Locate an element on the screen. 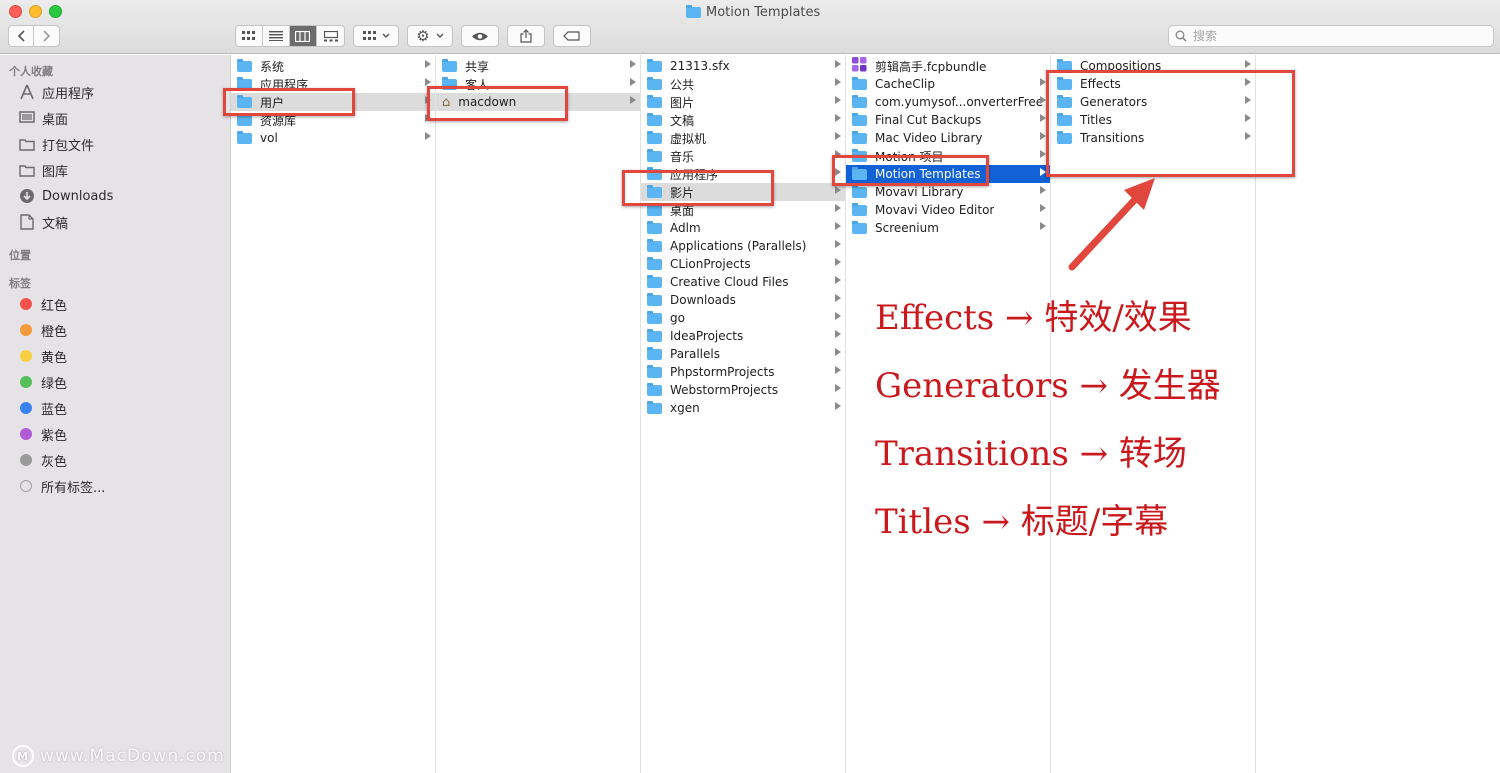  sidebar-item-label: 图库 is located at coordinates (55, 172).